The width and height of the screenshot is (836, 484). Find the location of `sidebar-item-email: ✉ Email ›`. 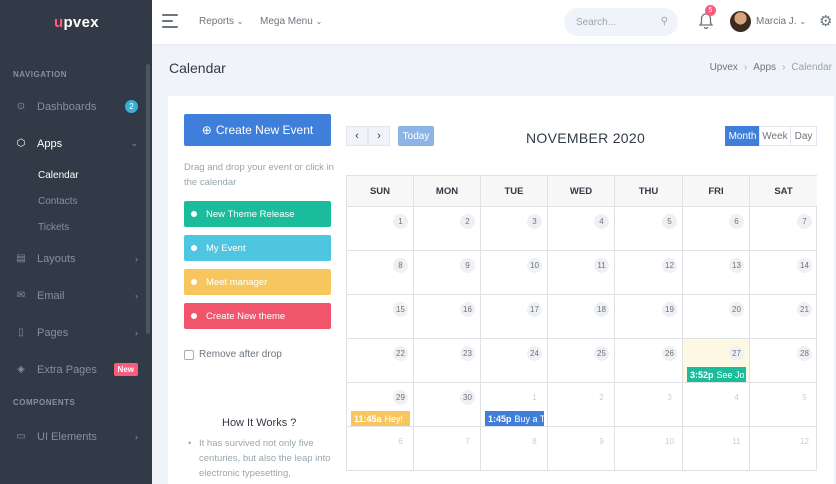

sidebar-item-email: ✉ Email › is located at coordinates (76, 295).